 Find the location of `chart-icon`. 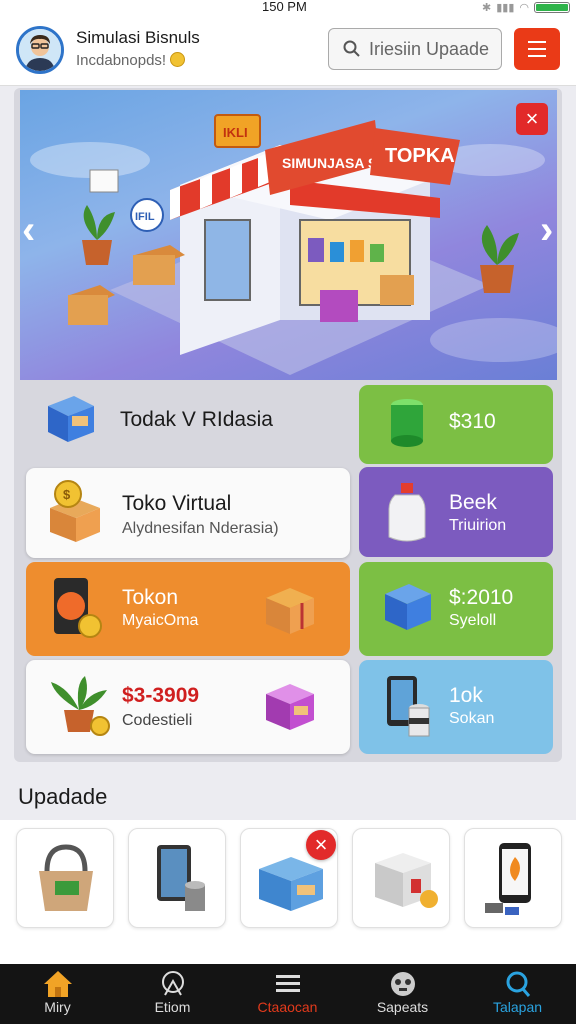

chart-icon is located at coordinates (173, 983).